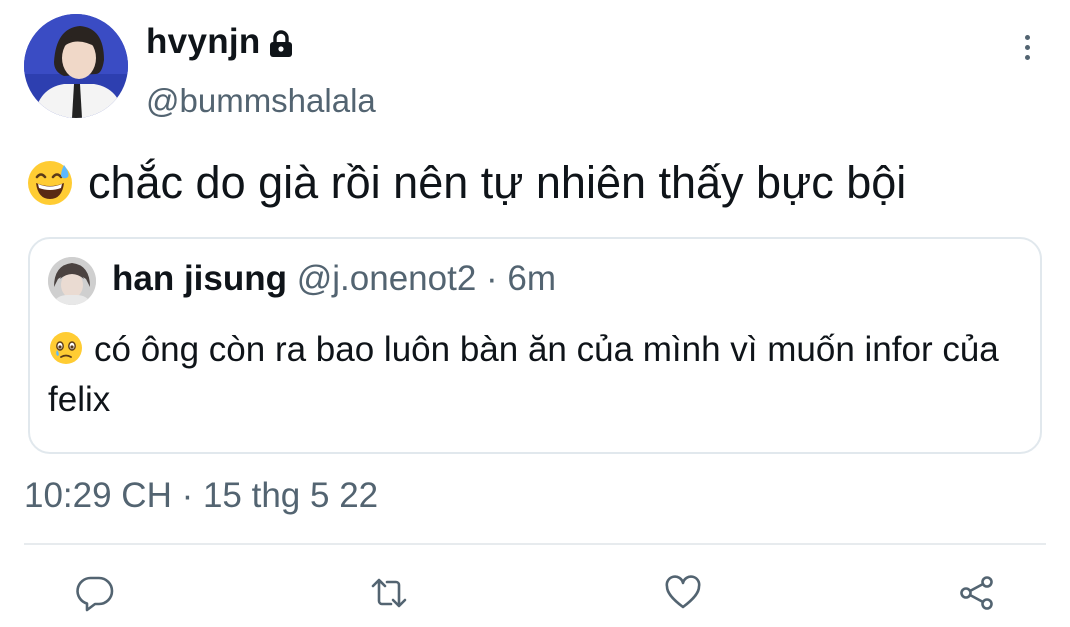  I want to click on author-handle: @bummshalala, so click(261, 101).